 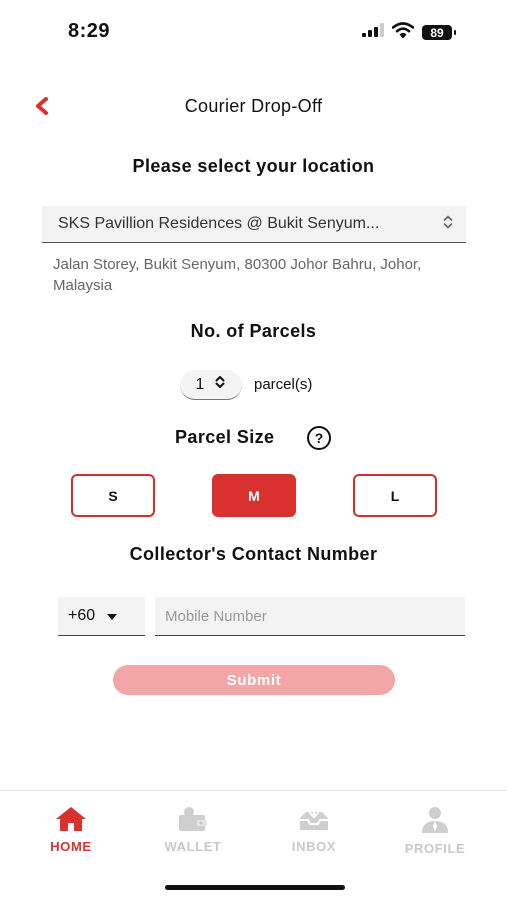 I want to click on status-icons: 89, so click(x=409, y=32).